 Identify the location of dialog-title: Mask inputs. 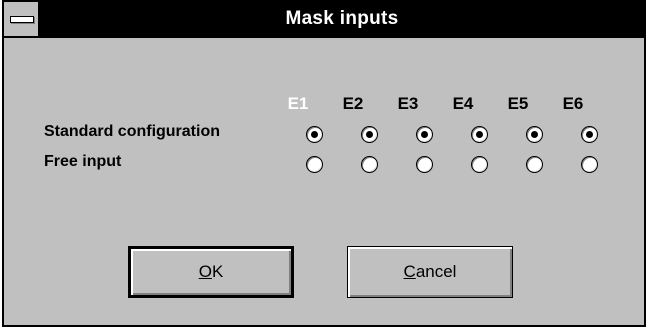
(342, 18).